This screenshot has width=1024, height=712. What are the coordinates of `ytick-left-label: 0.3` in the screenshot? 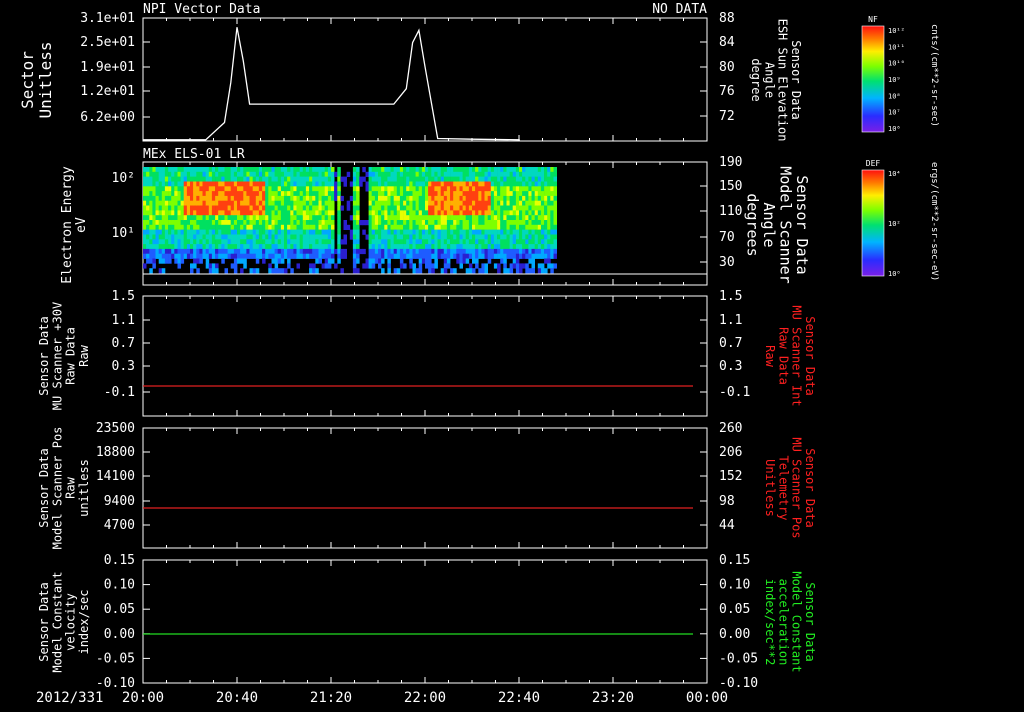 It's located at (123, 366).